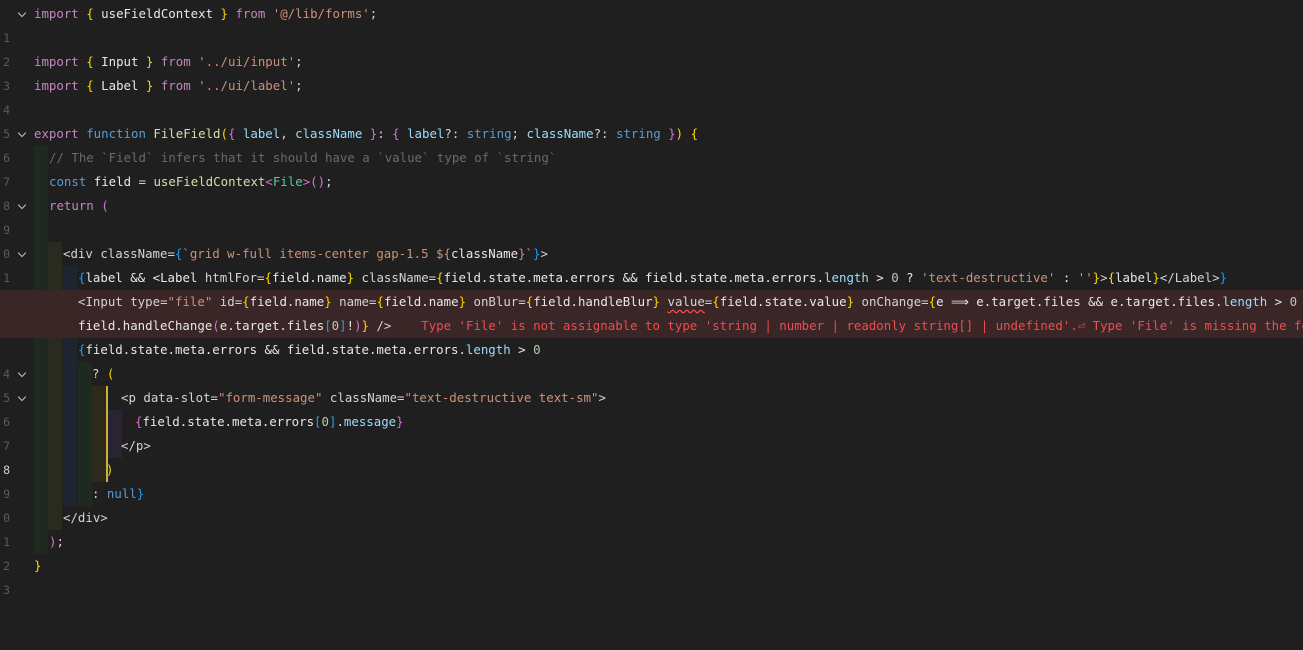  What do you see at coordinates (269, 422) in the screenshot?
I see `code-text: {field.state.meta.errors[0].message}` at bounding box center [269, 422].